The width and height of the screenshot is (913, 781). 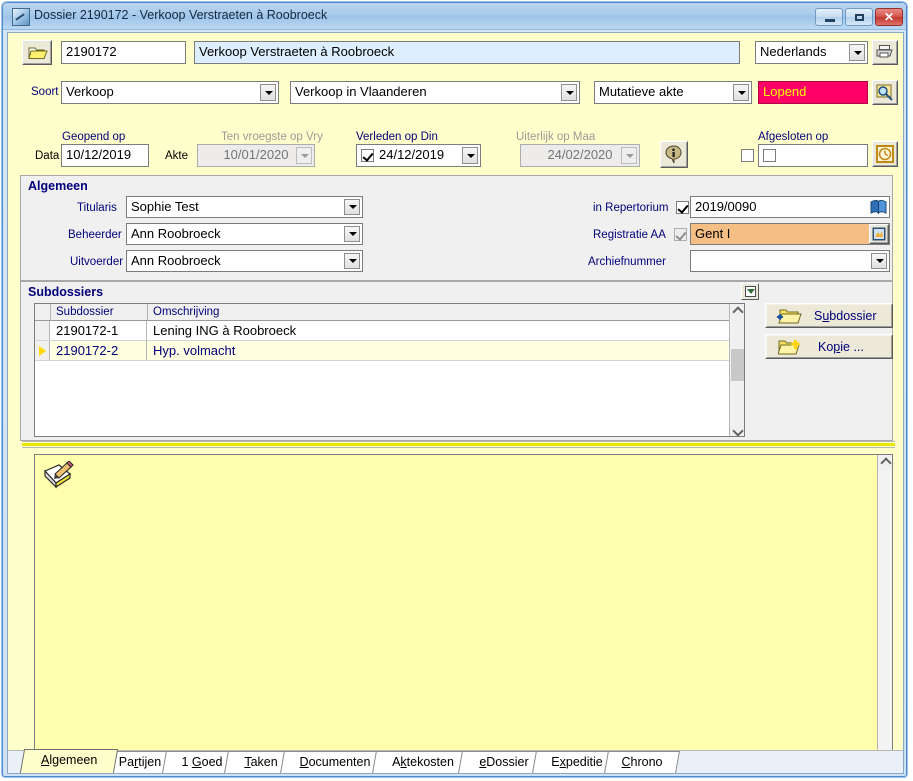 What do you see at coordinates (244, 207) in the screenshot?
I see `titularis-dropdown: Sophie Test` at bounding box center [244, 207].